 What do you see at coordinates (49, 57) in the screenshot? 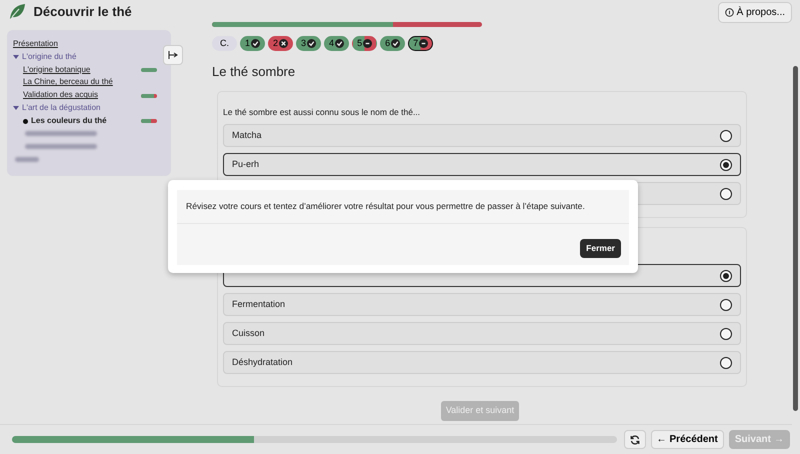
I see `section-heading: L'origine du thé` at bounding box center [49, 57].